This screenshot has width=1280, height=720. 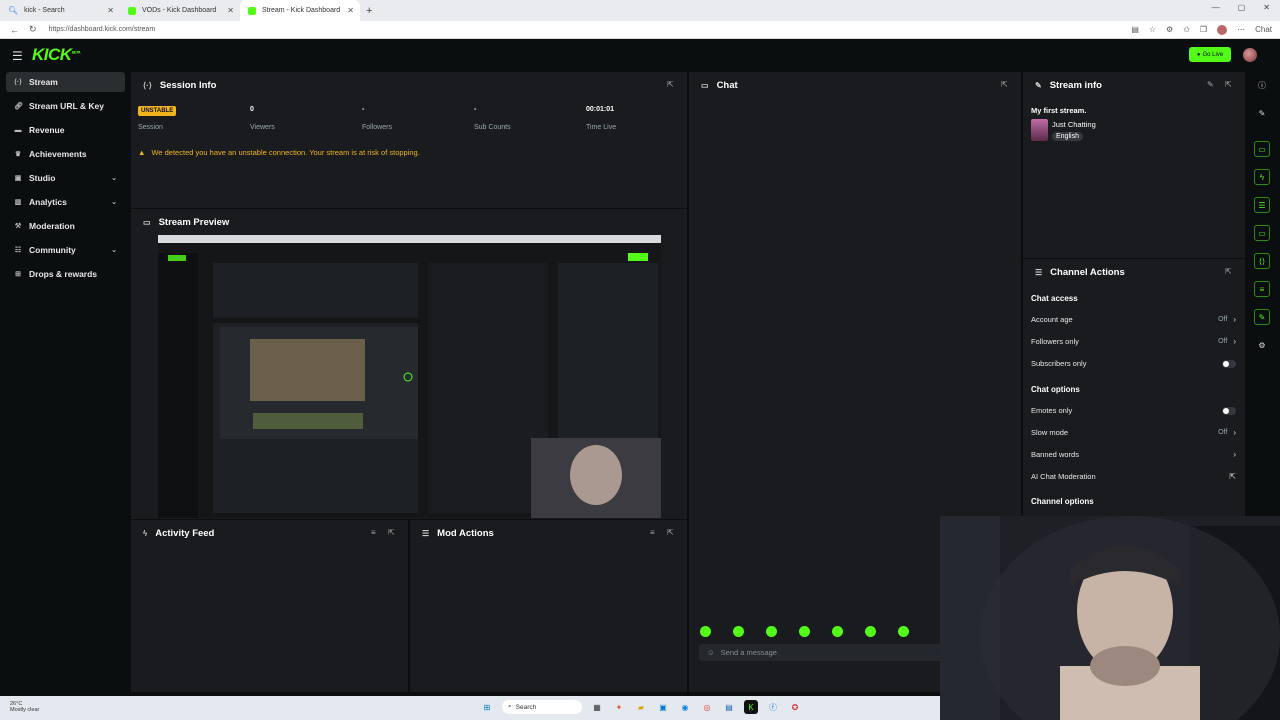 I want to click on banned-words-setting: Banned words ›, so click(x=1133, y=454).